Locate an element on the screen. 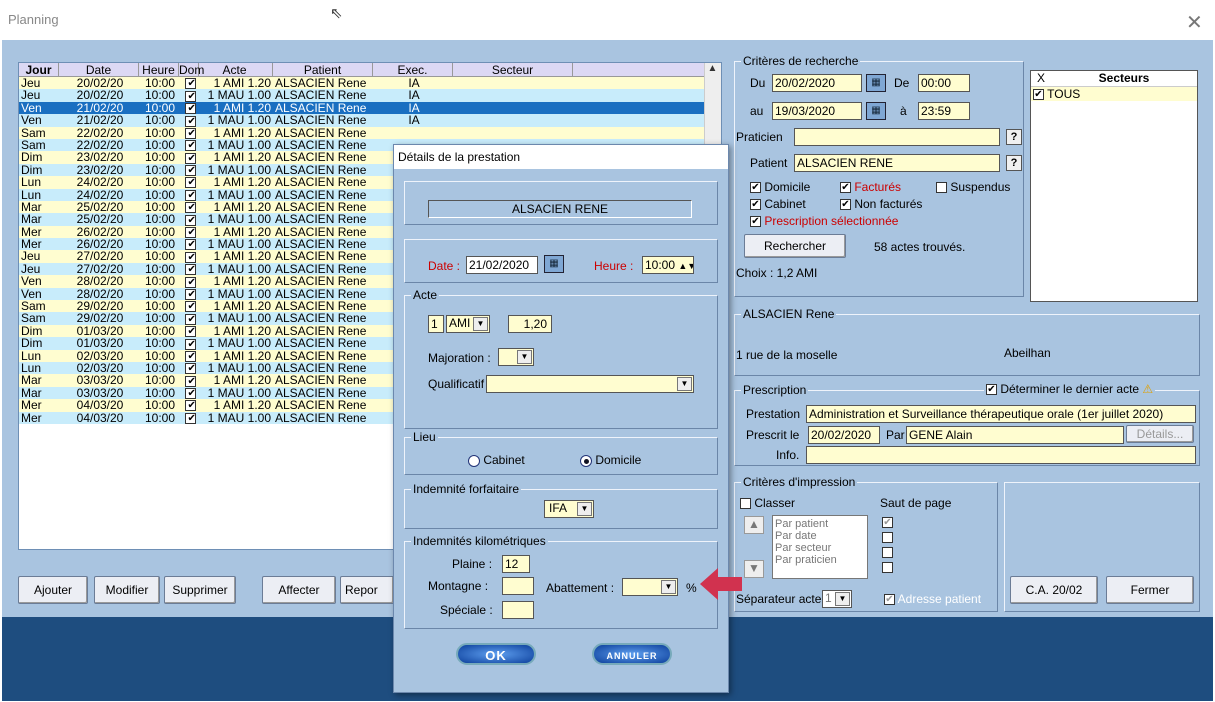 The image size is (1215, 702). time-to-field: 23:59 is located at coordinates (944, 111).